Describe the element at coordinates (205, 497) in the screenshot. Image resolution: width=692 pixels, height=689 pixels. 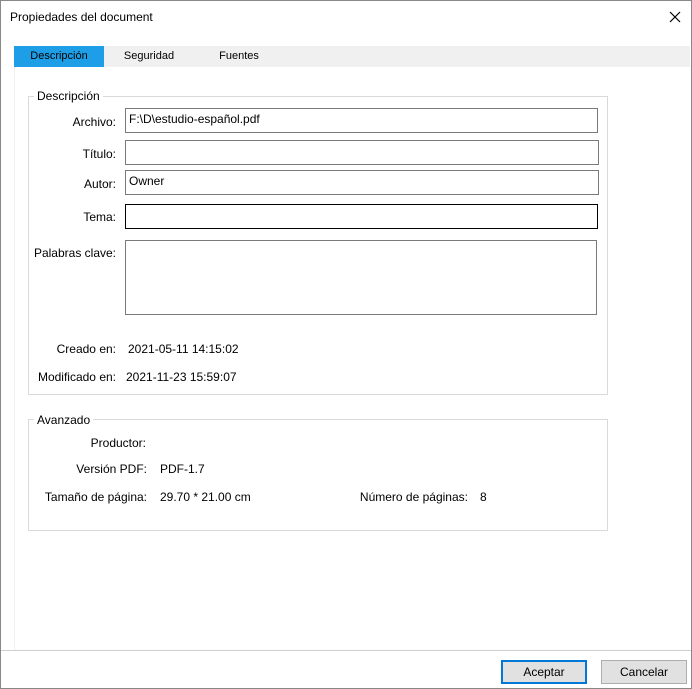
I see `tamano-pagina-value: 29.70 * 21.00 cm` at that location.